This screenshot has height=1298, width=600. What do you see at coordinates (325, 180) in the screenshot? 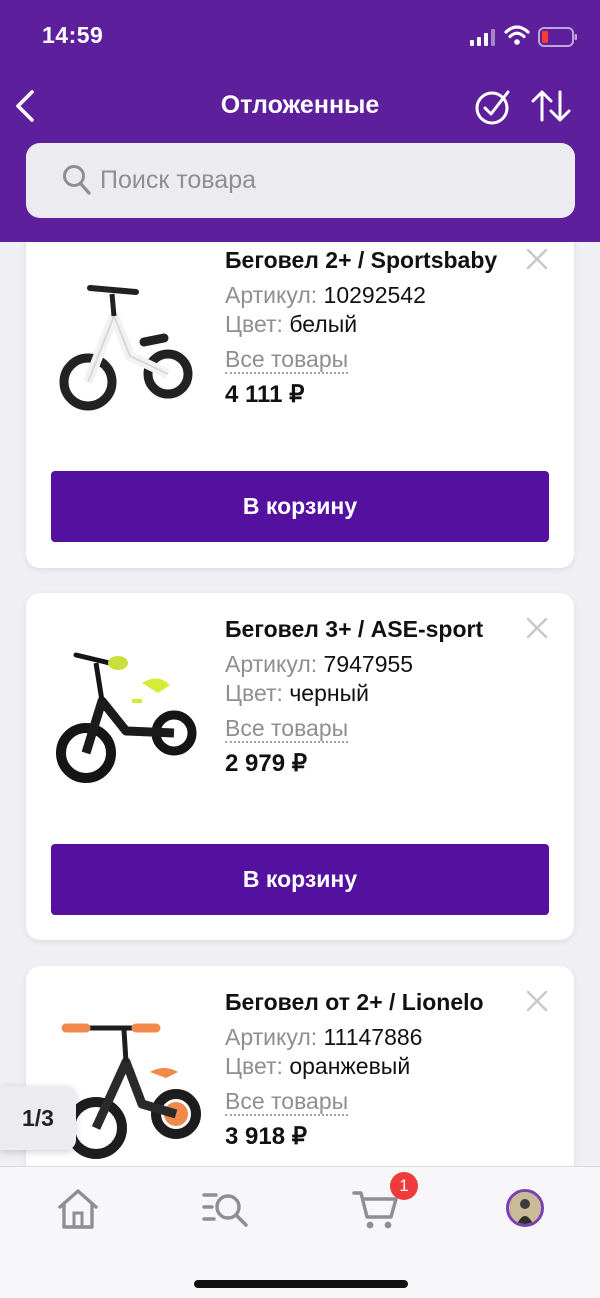
I see `search-input` at bounding box center [325, 180].